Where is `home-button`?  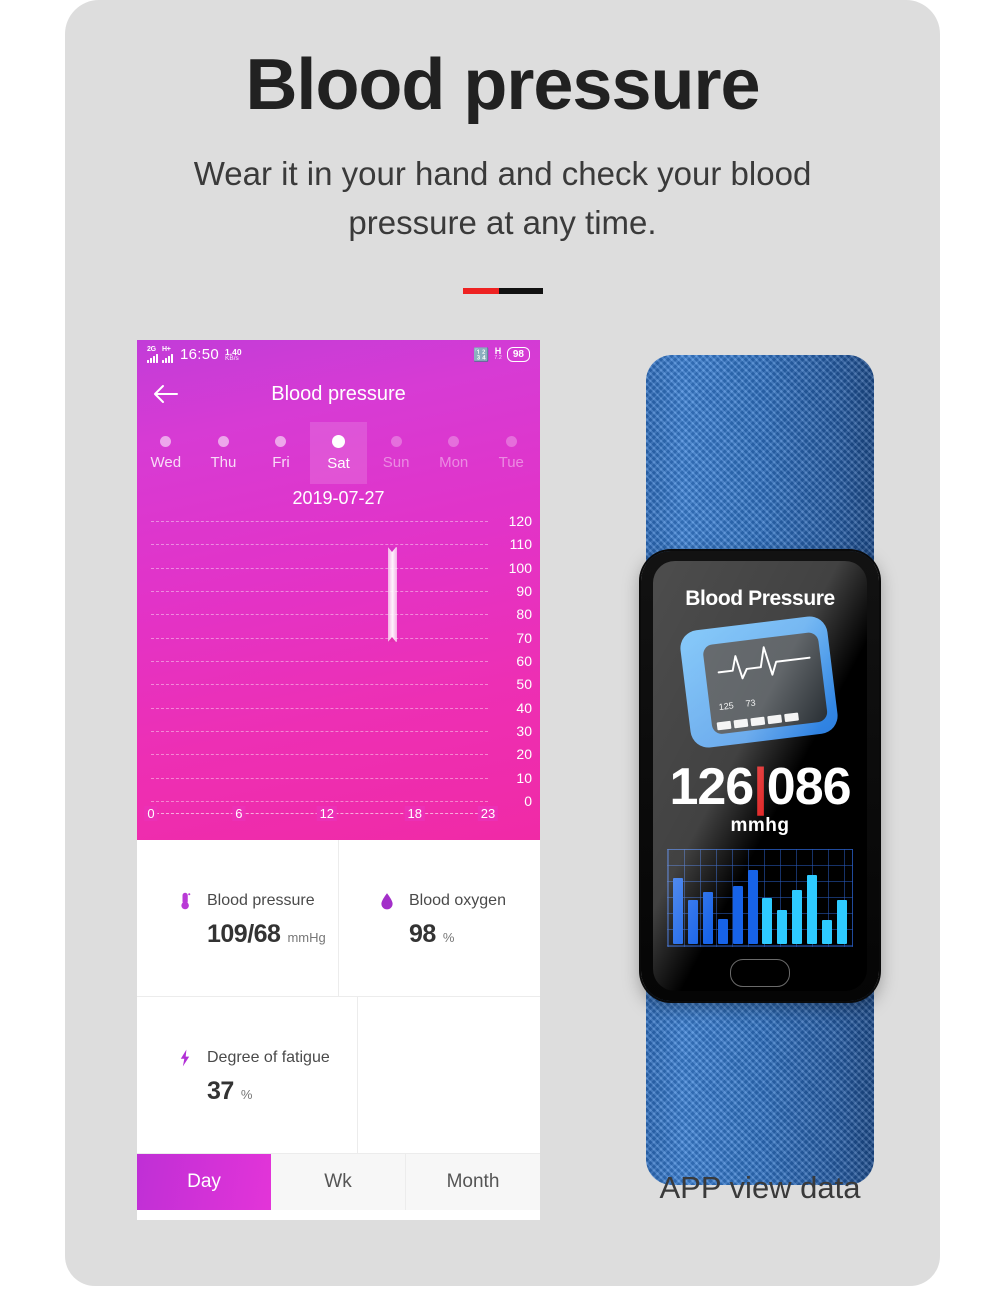 home-button is located at coordinates (760, 973).